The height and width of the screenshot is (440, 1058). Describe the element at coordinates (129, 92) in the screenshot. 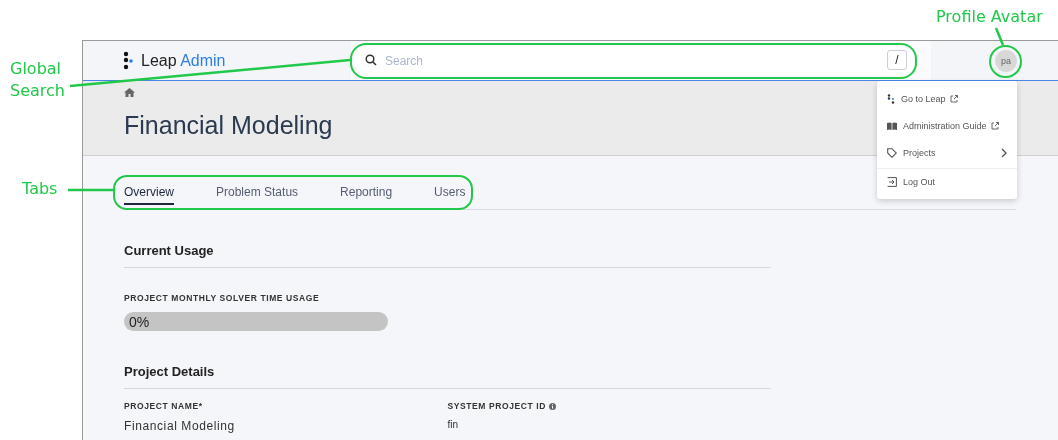

I see `home-icon` at that location.